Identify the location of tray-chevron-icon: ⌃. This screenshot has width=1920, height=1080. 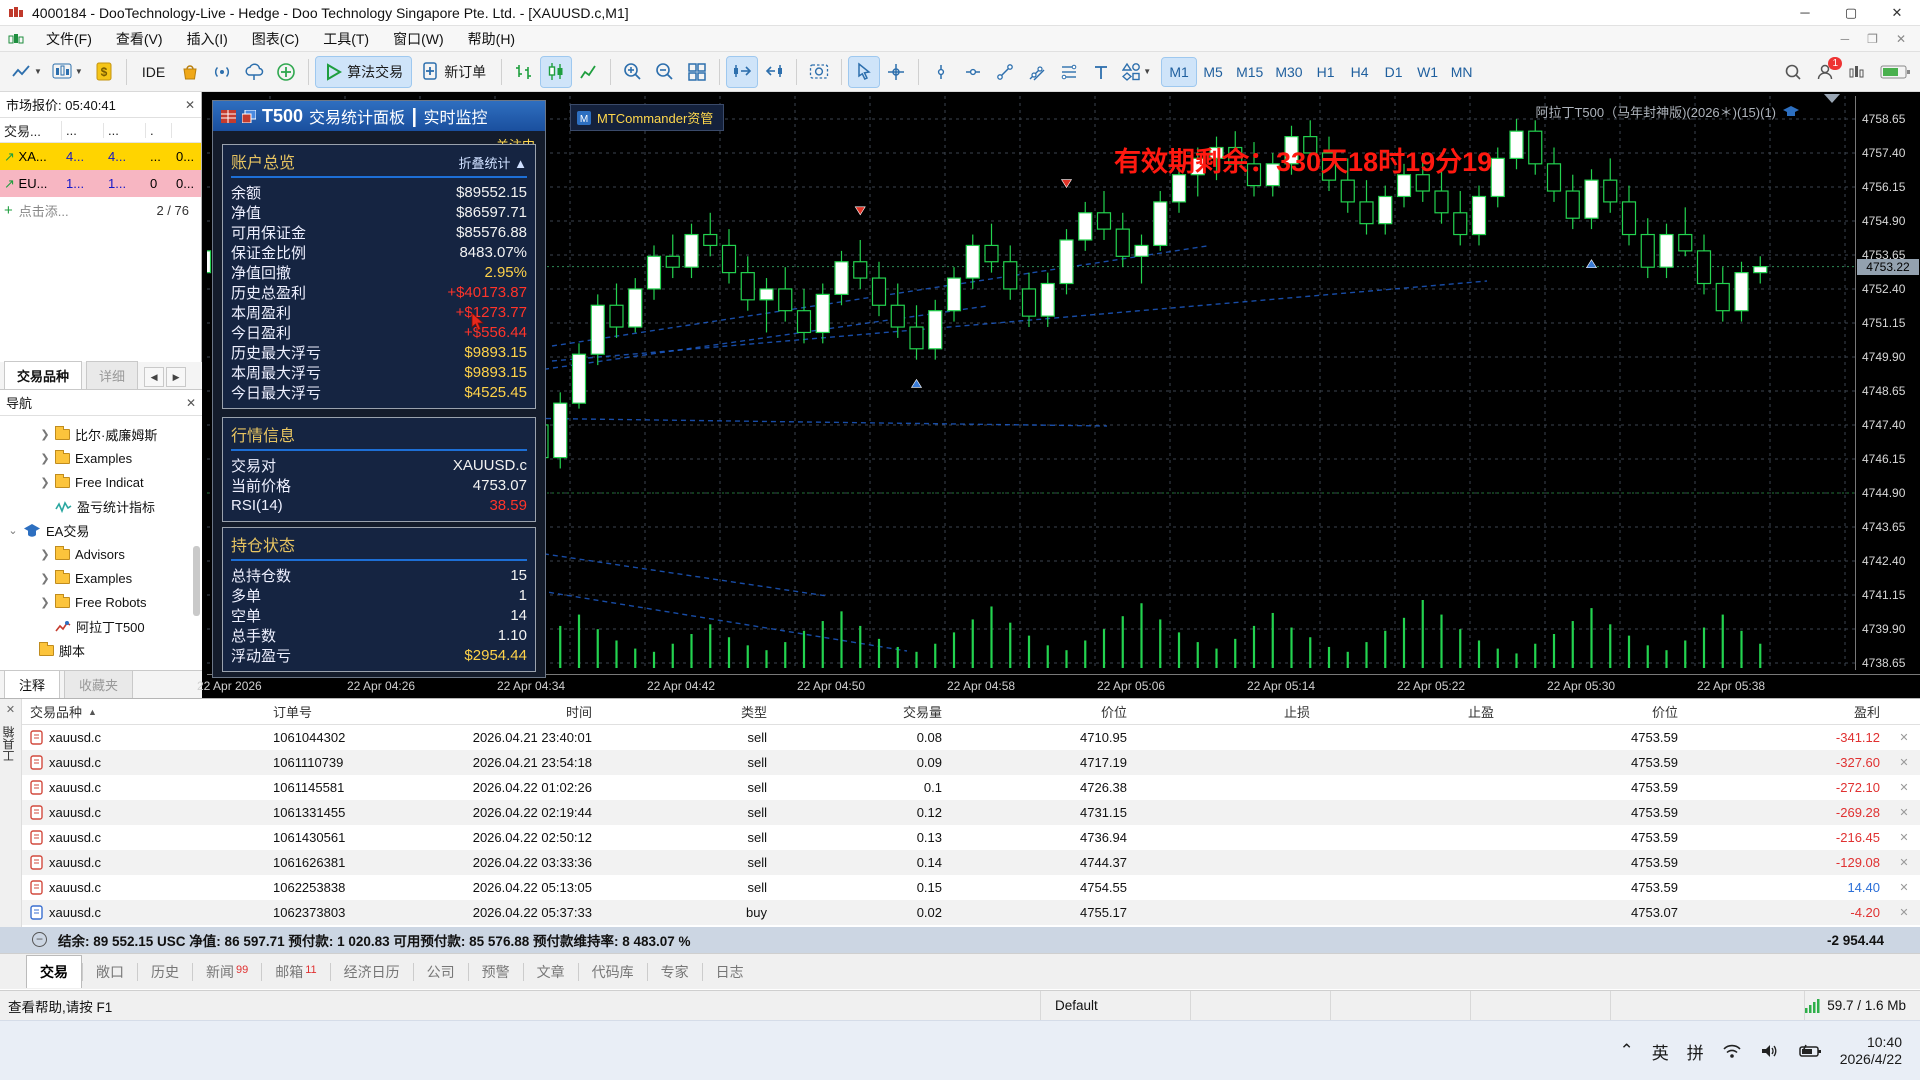
(1626, 1051).